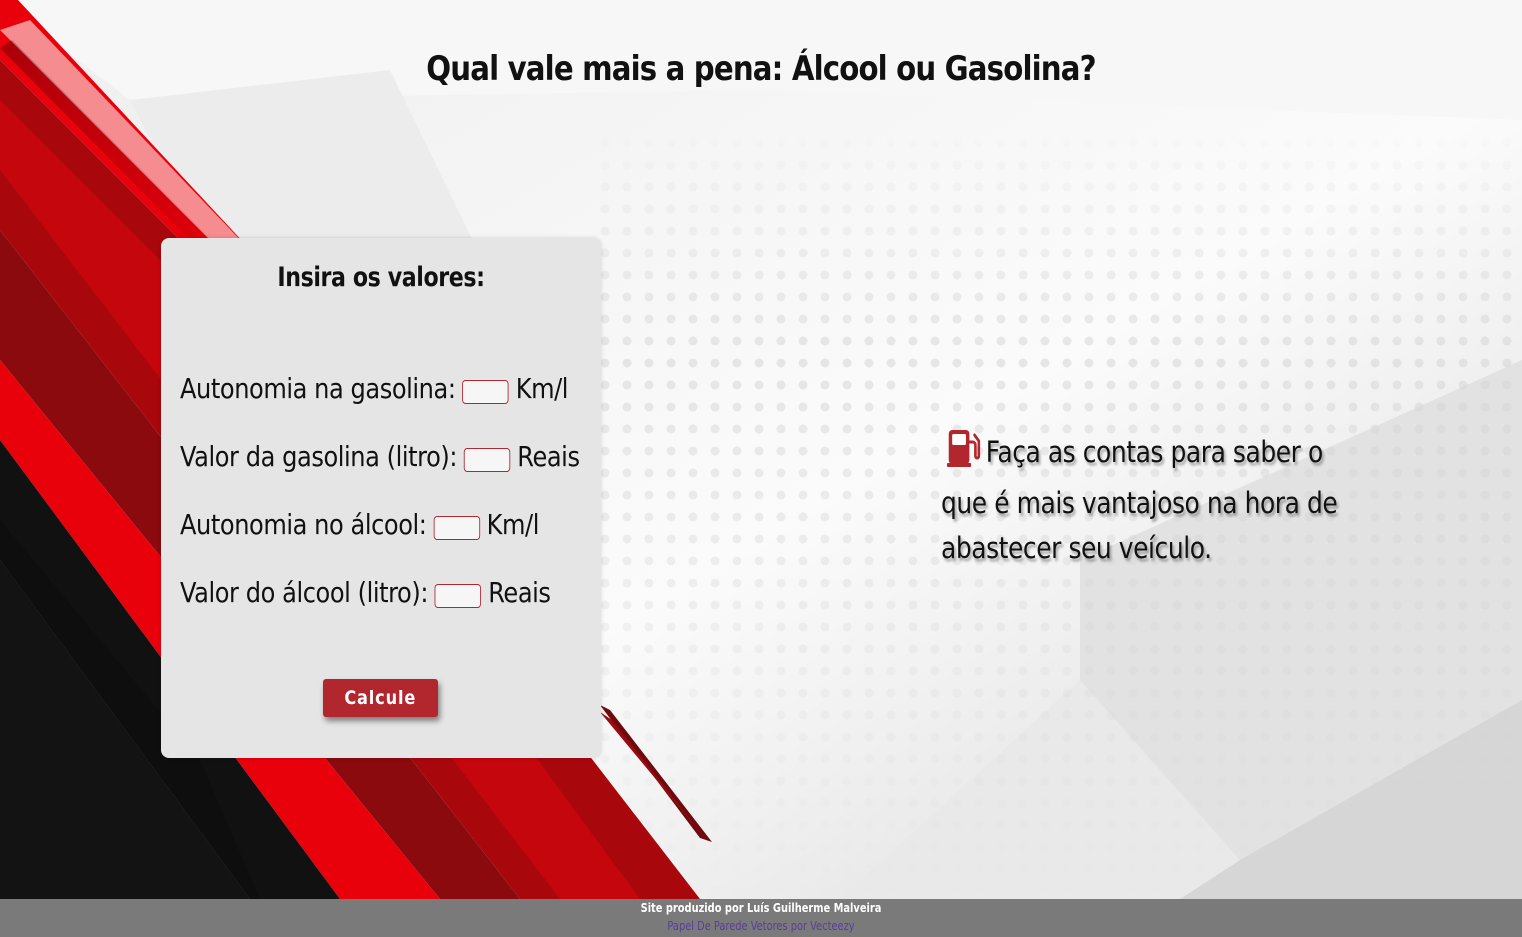  I want to click on gas-pump-icon, so click(963, 454).